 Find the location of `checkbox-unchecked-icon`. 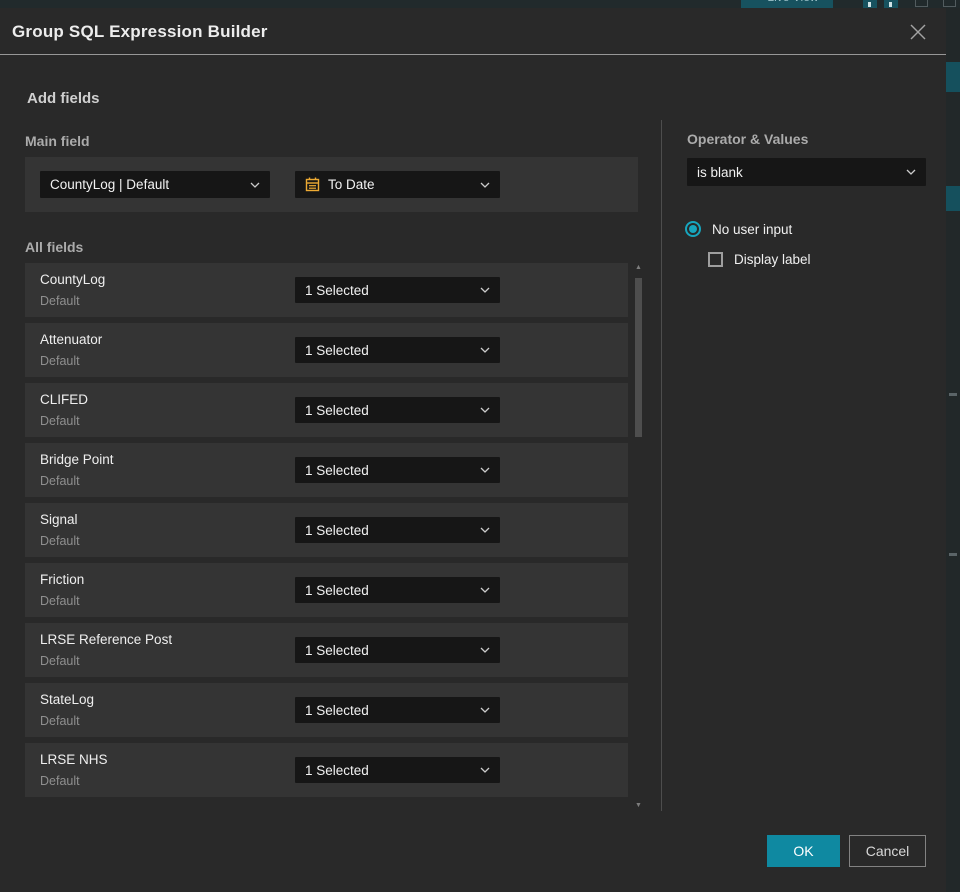

checkbox-unchecked-icon is located at coordinates (715, 259).